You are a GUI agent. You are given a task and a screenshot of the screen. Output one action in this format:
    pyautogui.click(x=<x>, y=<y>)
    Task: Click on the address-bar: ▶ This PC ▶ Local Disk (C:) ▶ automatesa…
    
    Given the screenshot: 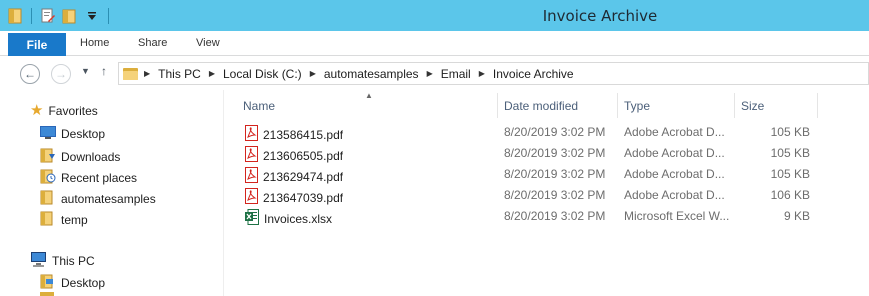 What is the action you would take?
    pyautogui.click(x=493, y=73)
    